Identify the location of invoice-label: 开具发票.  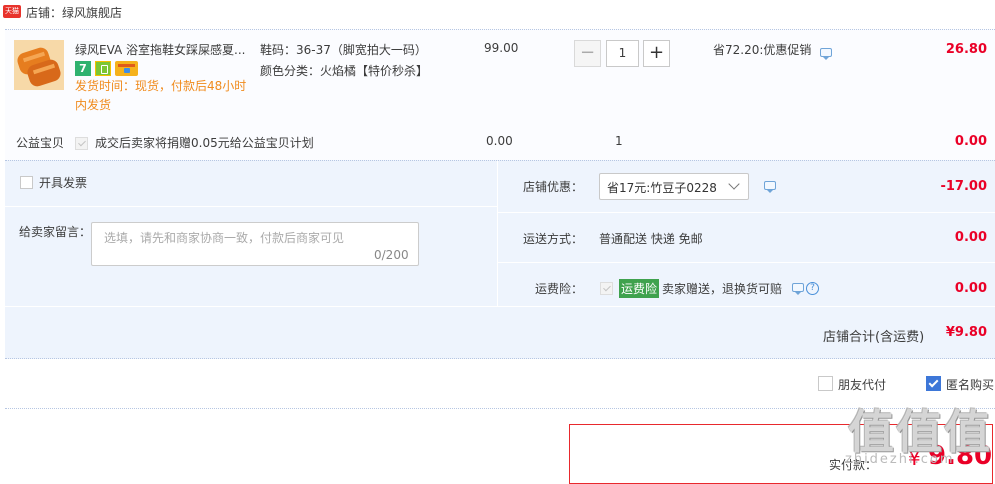
(63, 182).